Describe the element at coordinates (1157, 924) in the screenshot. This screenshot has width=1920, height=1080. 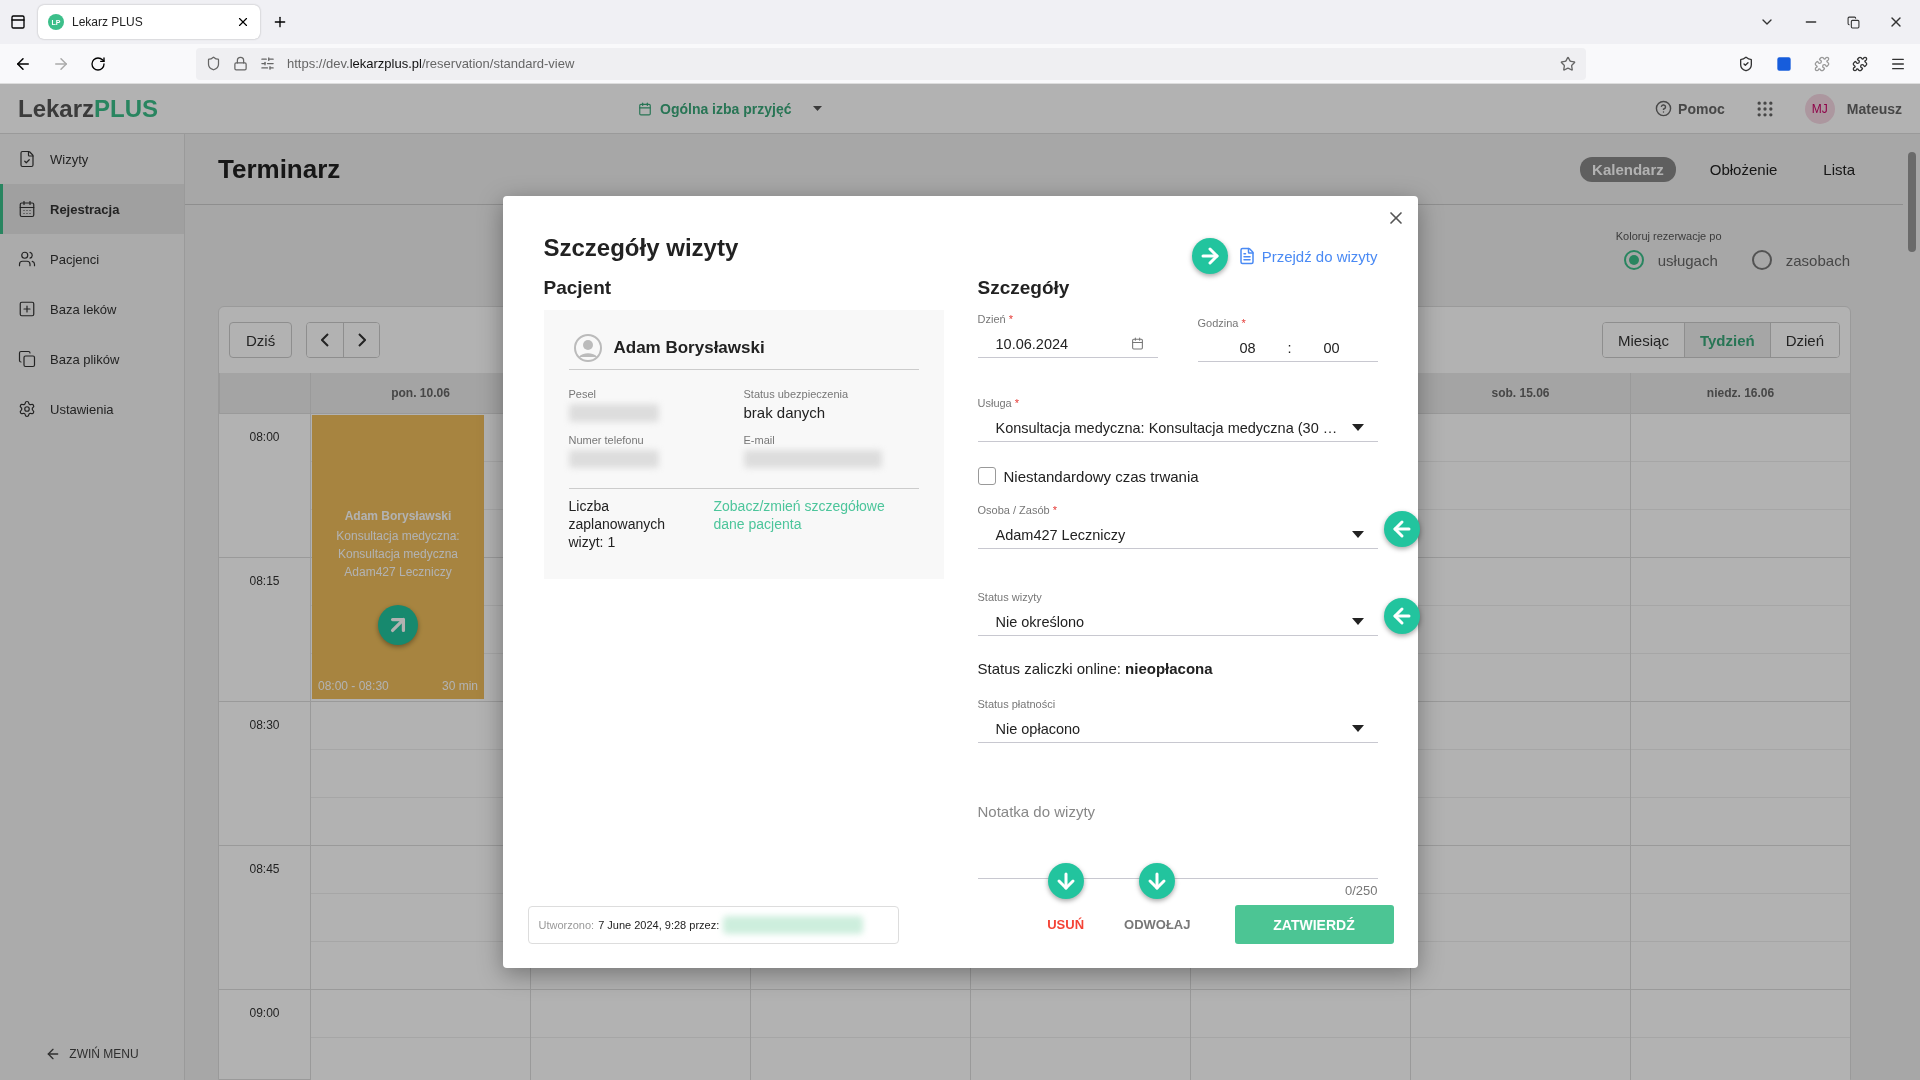
I see `cancel-button: ODWOŁAJ` at that location.